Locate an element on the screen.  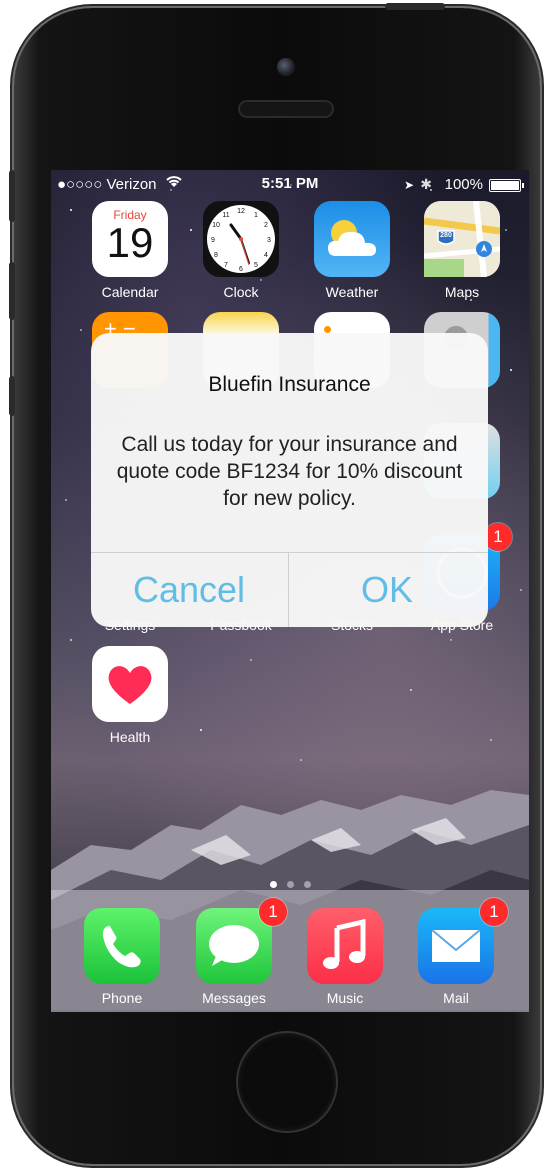
weather-label: Weather is located at coordinates (352, 292).